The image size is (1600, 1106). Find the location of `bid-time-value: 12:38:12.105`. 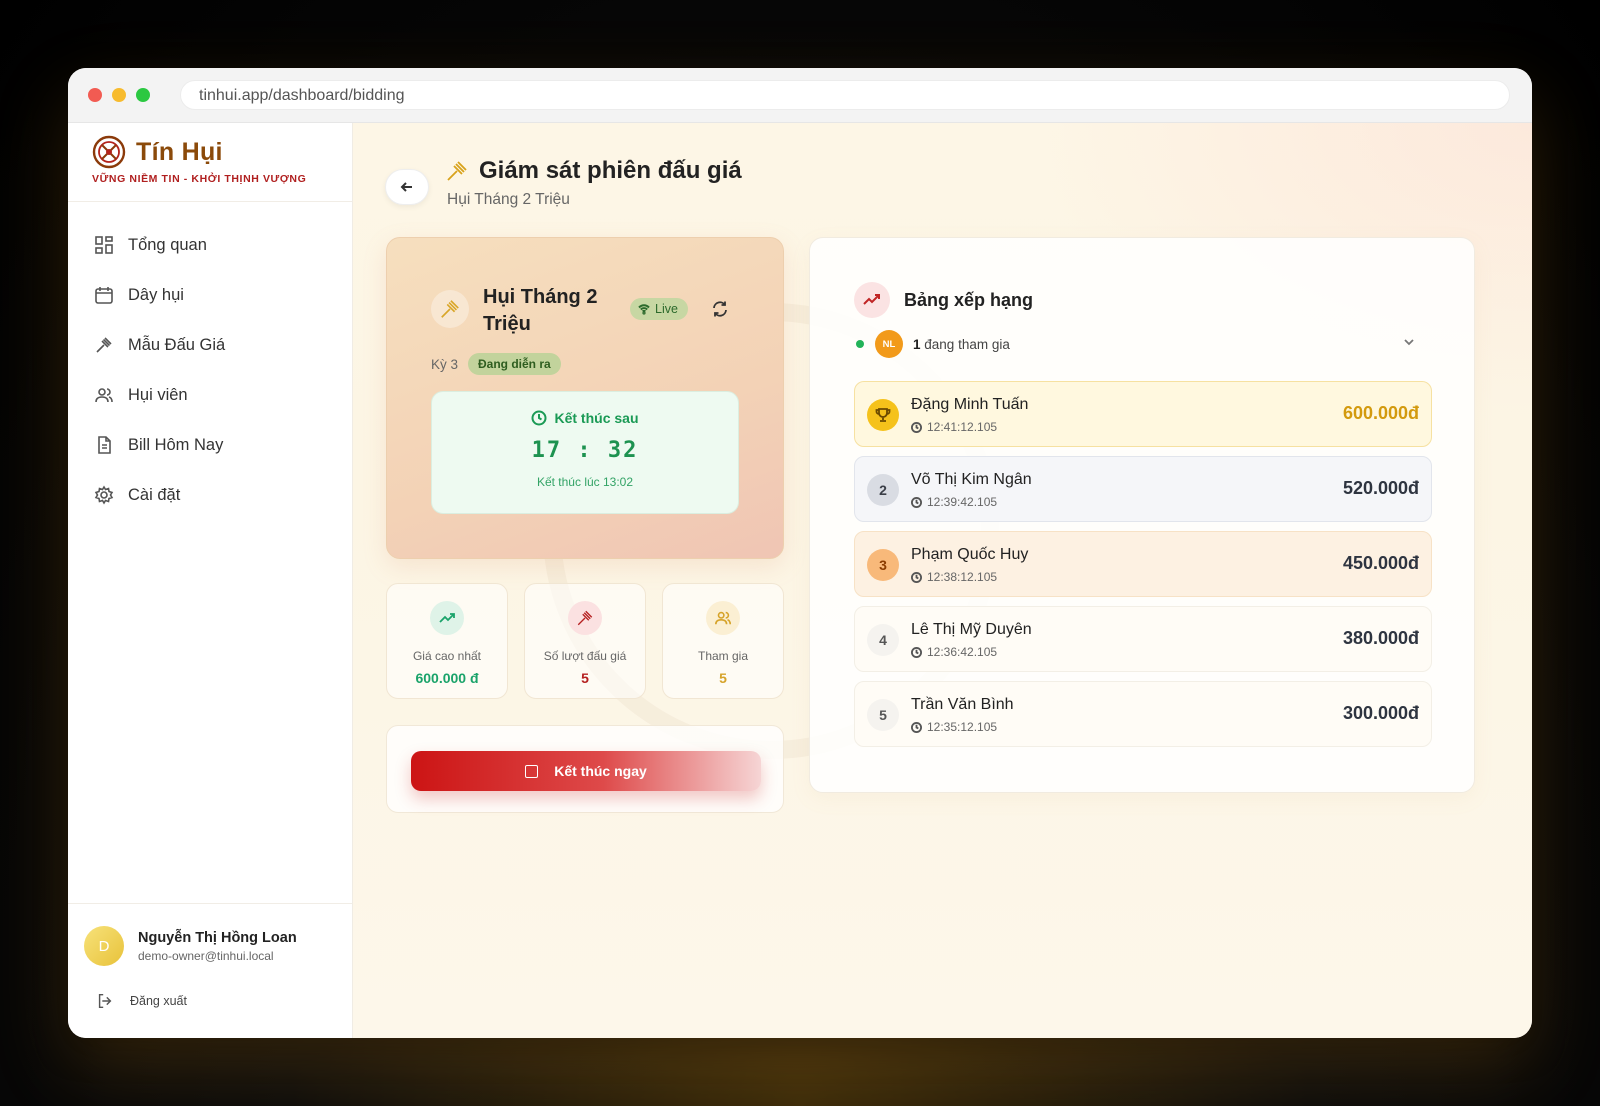

bid-time-value: 12:38:12.105 is located at coordinates (962, 577).